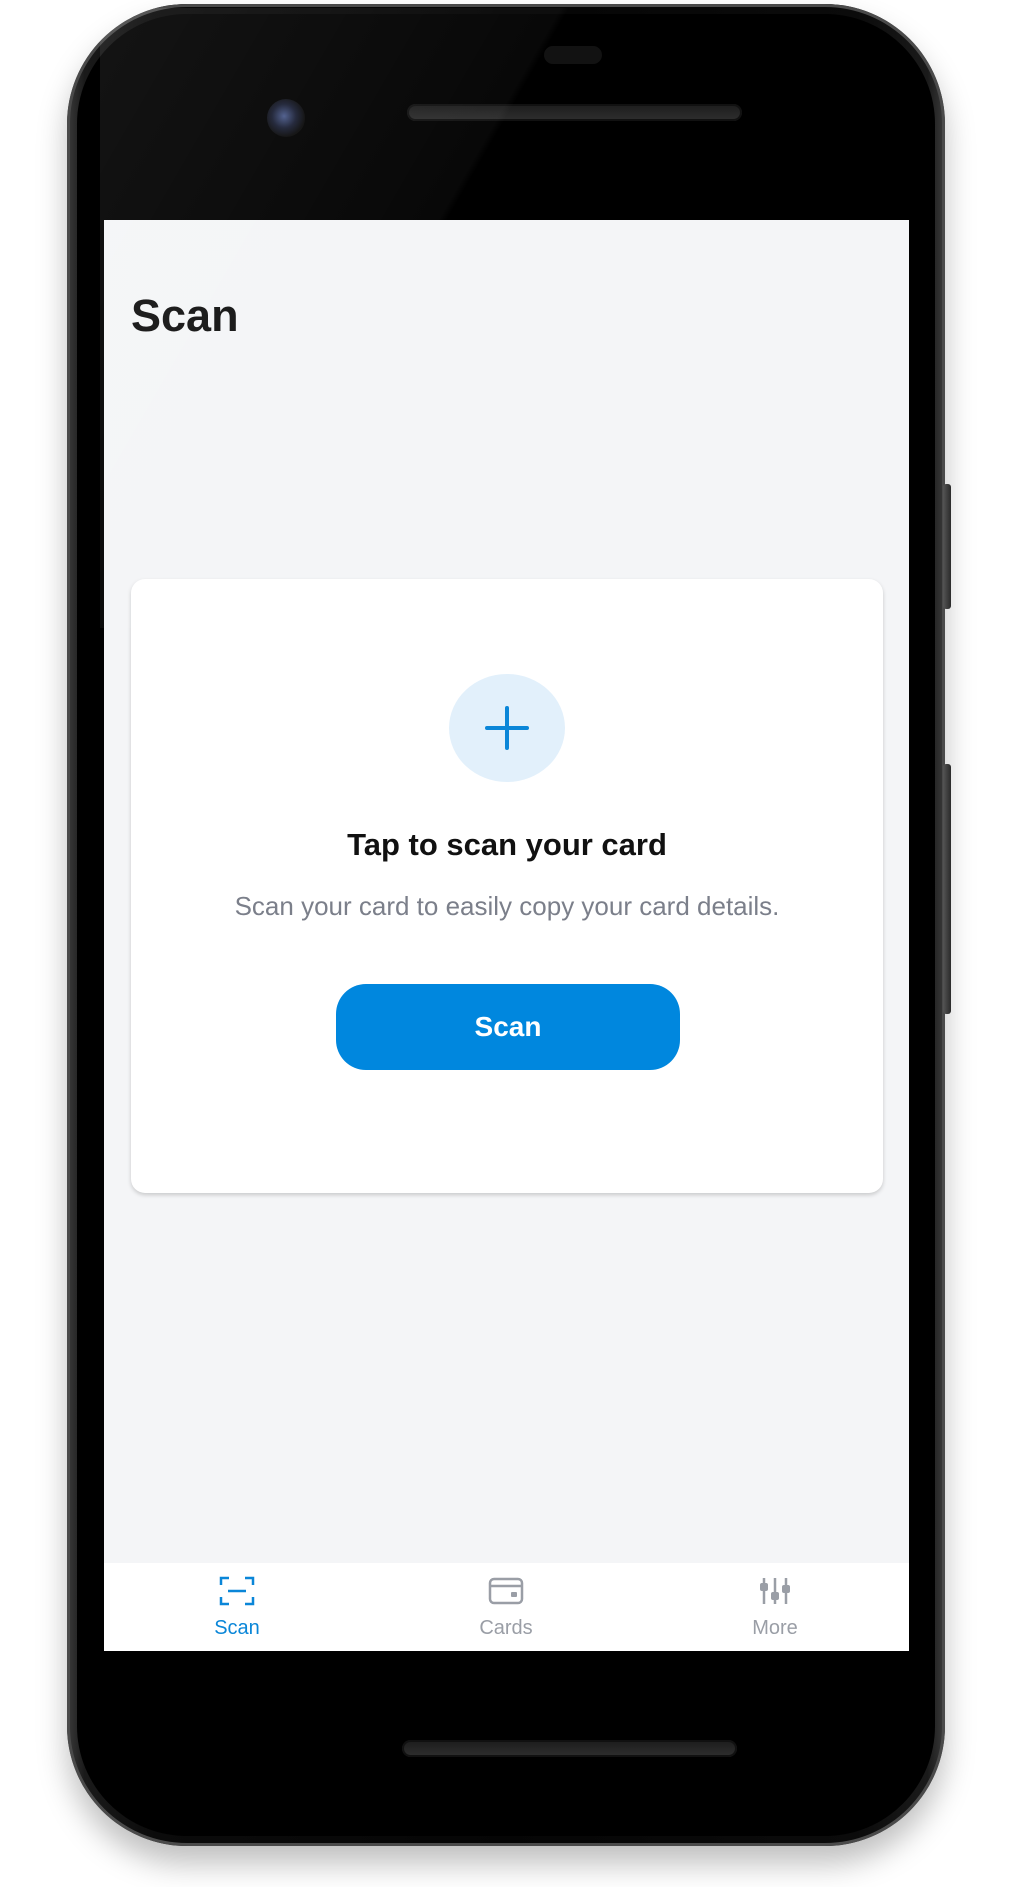 The width and height of the screenshot is (1020, 1887). I want to click on nav-label-scan: Scan, so click(237, 1628).